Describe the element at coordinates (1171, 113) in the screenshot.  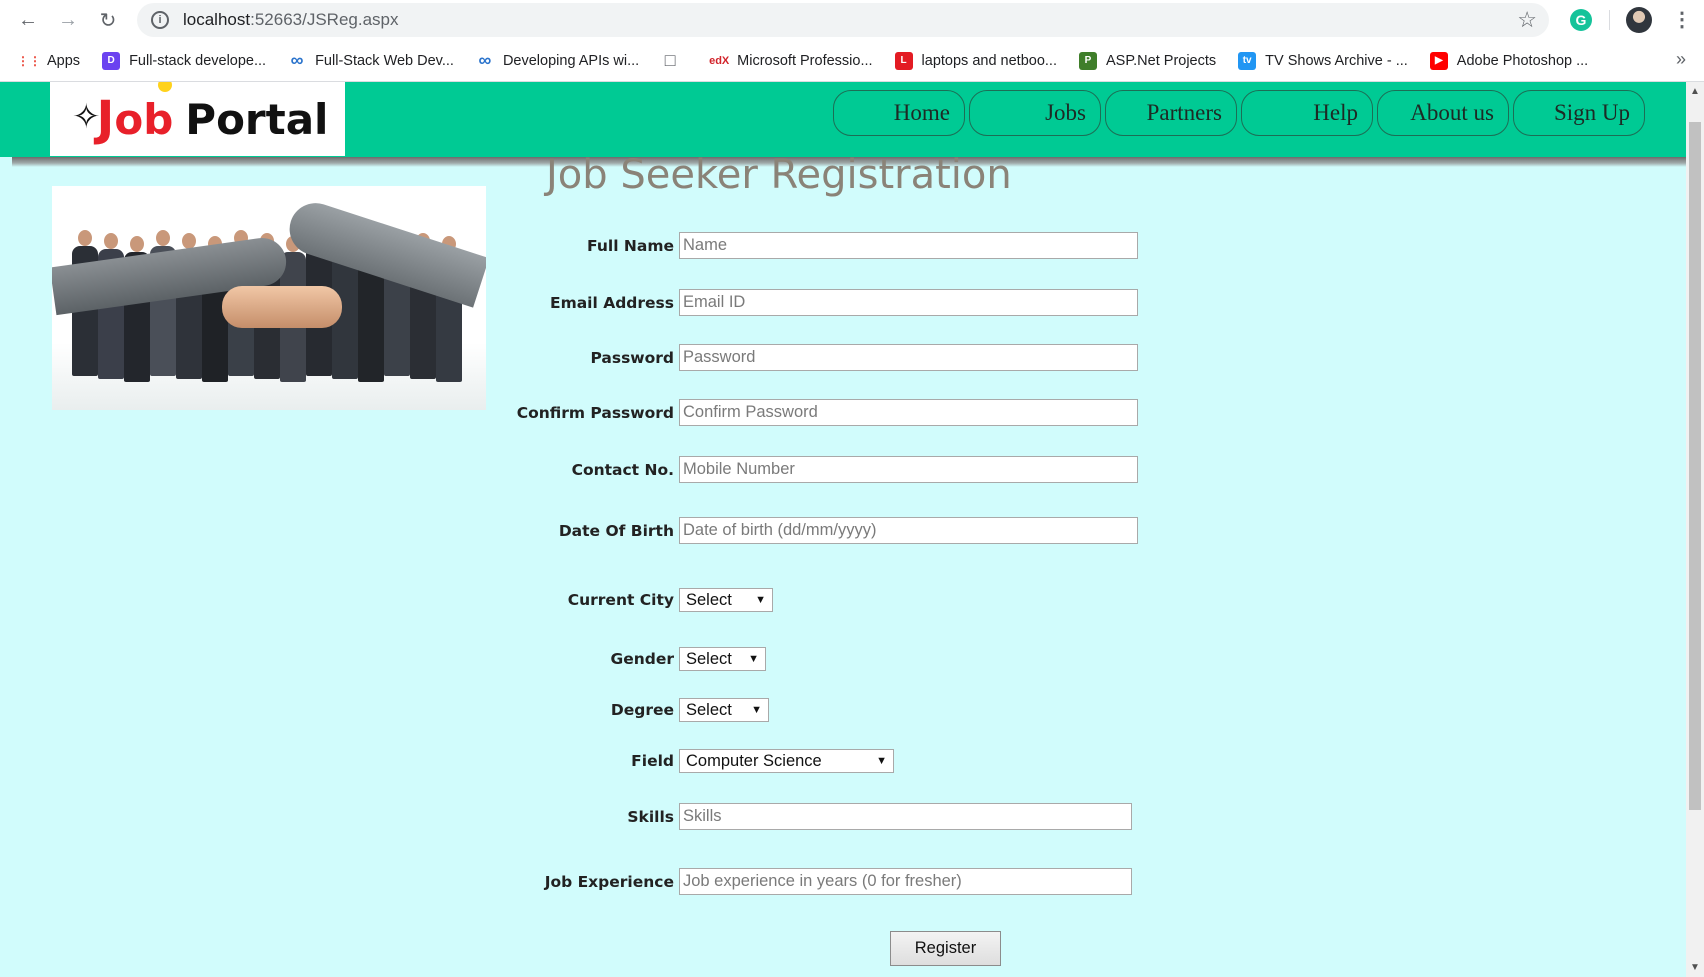
I see `nav-partners: Partners` at that location.